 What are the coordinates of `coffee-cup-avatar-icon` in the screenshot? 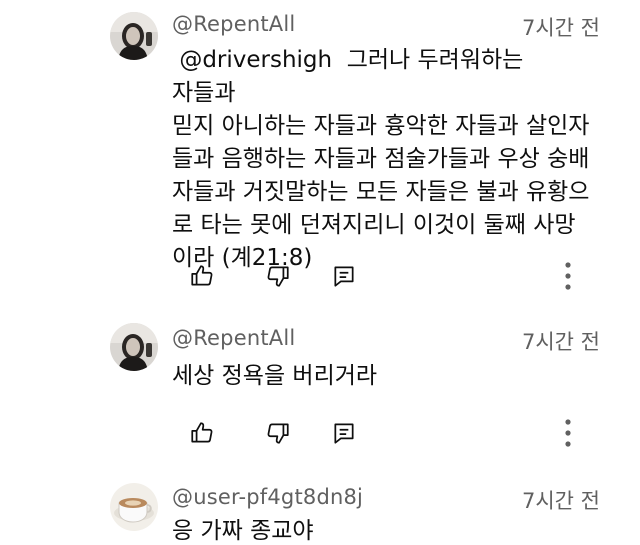 It's located at (134, 507).